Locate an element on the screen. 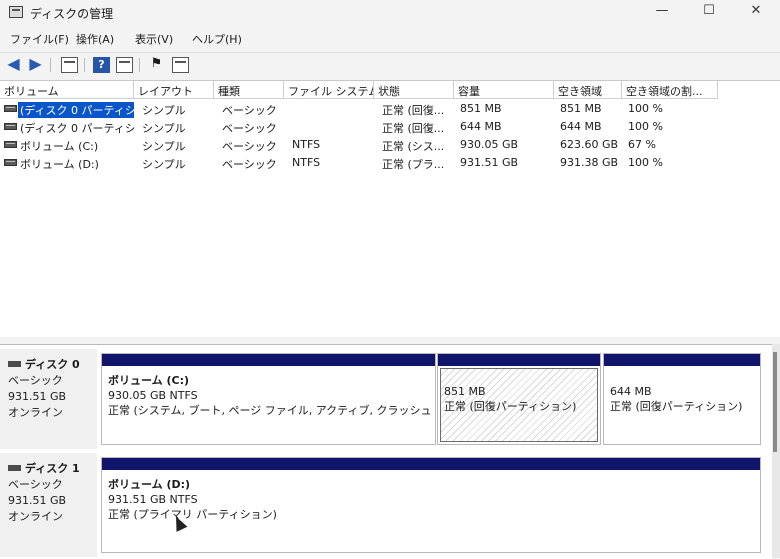  partition-name: ボリューム (C:) is located at coordinates (149, 380).